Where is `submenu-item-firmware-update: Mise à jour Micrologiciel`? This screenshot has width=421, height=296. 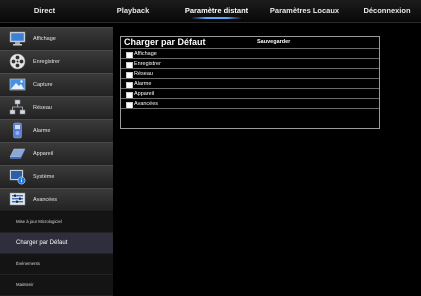
submenu-item-firmware-update: Mise à jour Micrologiciel is located at coordinates (56, 222).